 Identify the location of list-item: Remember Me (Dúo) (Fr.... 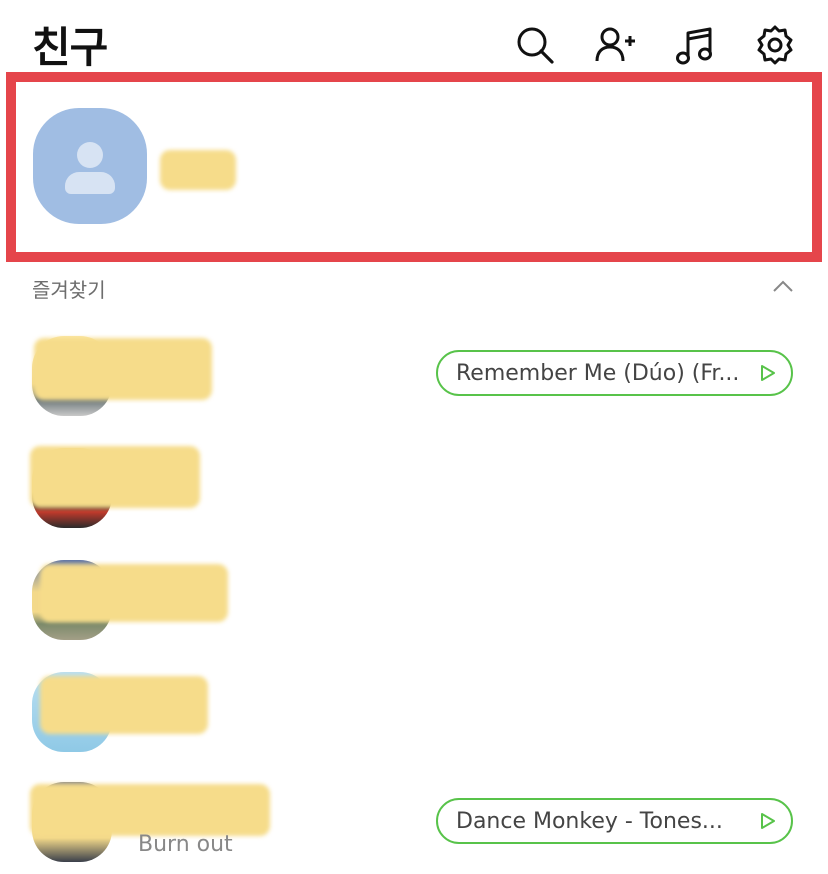
(414, 376).